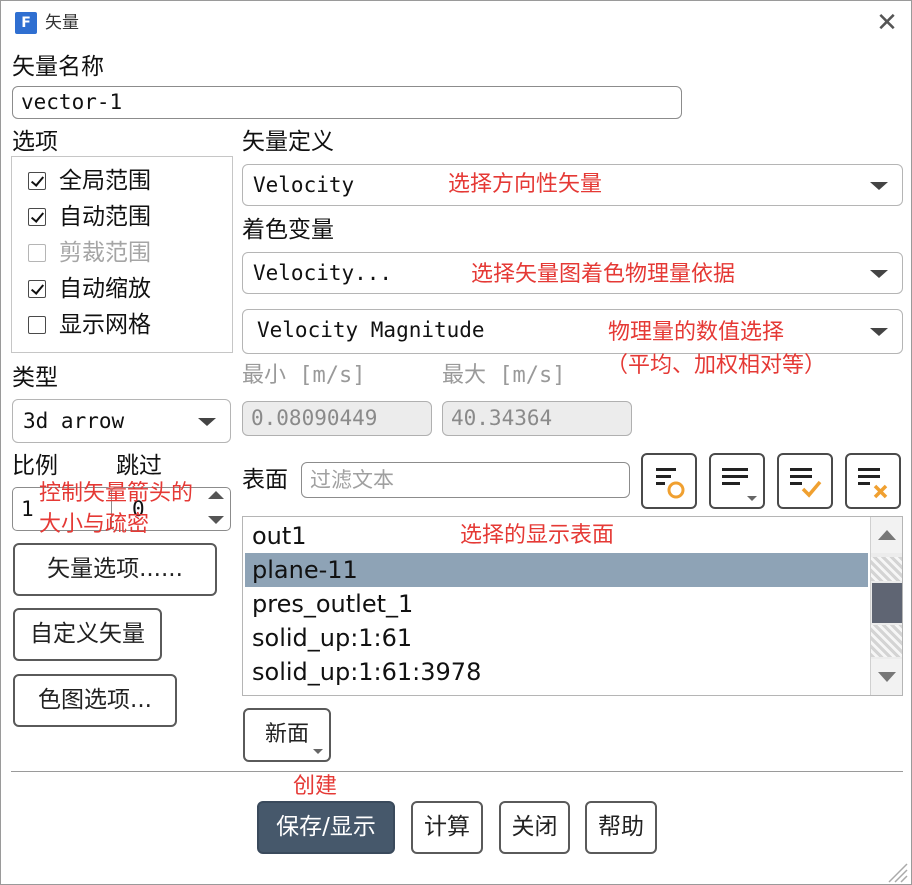 This screenshot has height=885, width=912. I want to click on scroll-up-icon, so click(886, 535).